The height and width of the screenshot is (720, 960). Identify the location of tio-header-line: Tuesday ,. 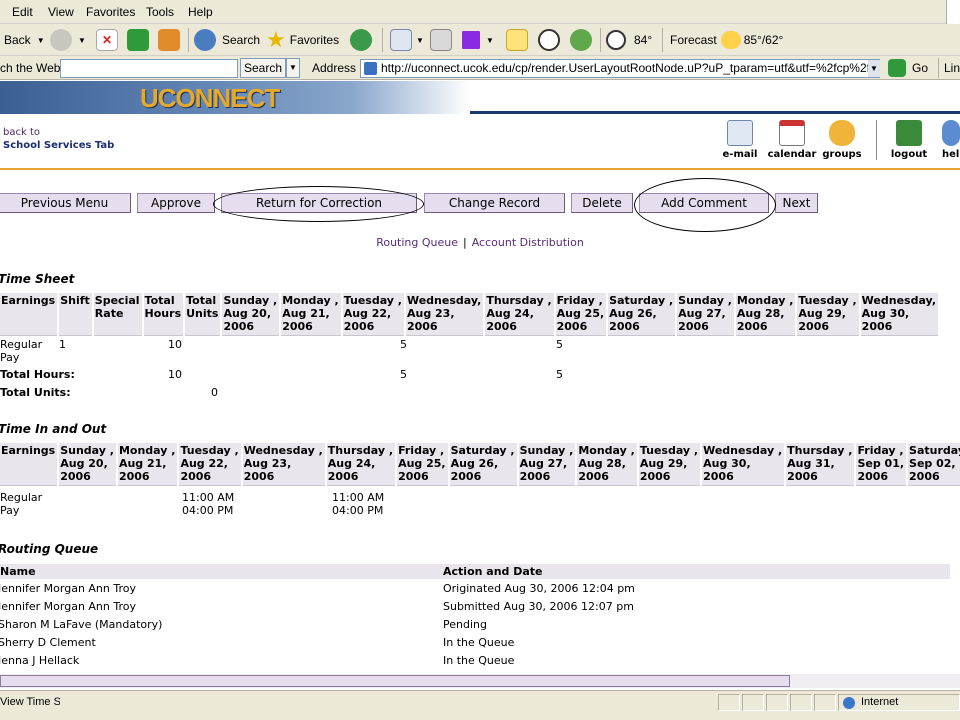
(209, 450).